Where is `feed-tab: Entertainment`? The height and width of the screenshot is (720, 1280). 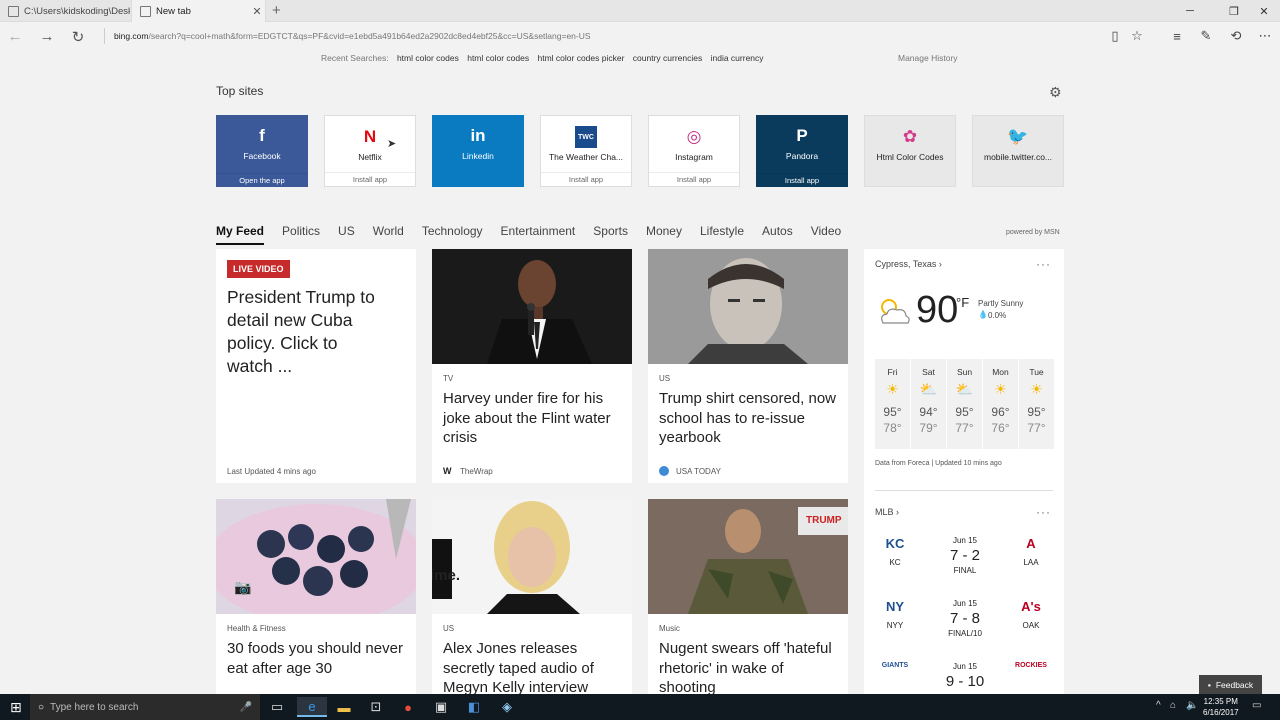 feed-tab: Entertainment is located at coordinates (538, 234).